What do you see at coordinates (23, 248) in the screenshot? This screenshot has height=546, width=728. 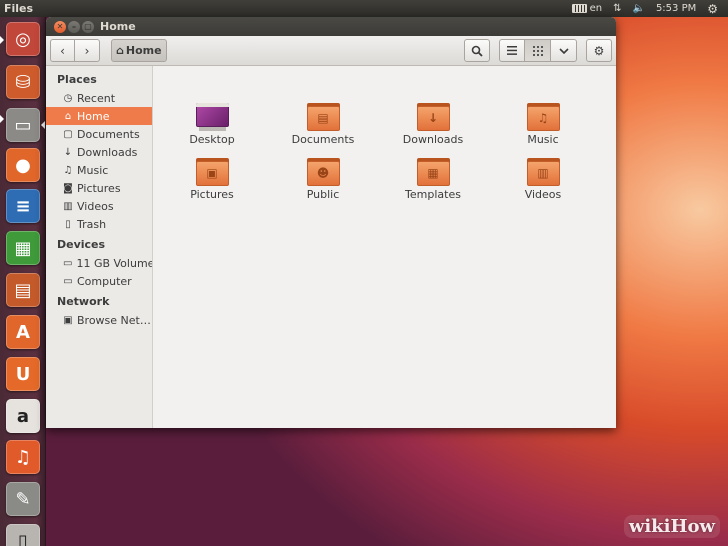 I see `launcher-calc-button: ▦` at bounding box center [23, 248].